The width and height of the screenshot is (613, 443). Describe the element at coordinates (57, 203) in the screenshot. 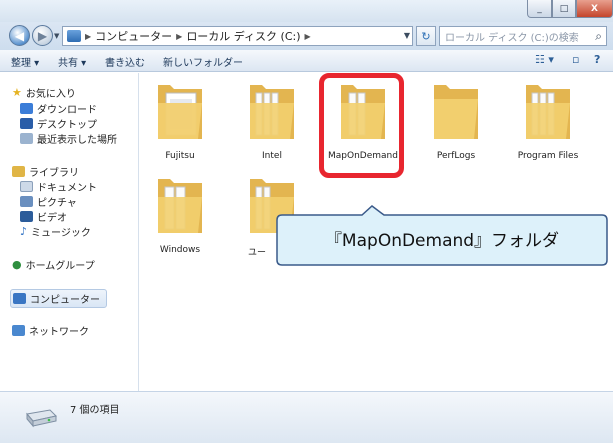

I see `nav-label: ピクチャ` at that location.